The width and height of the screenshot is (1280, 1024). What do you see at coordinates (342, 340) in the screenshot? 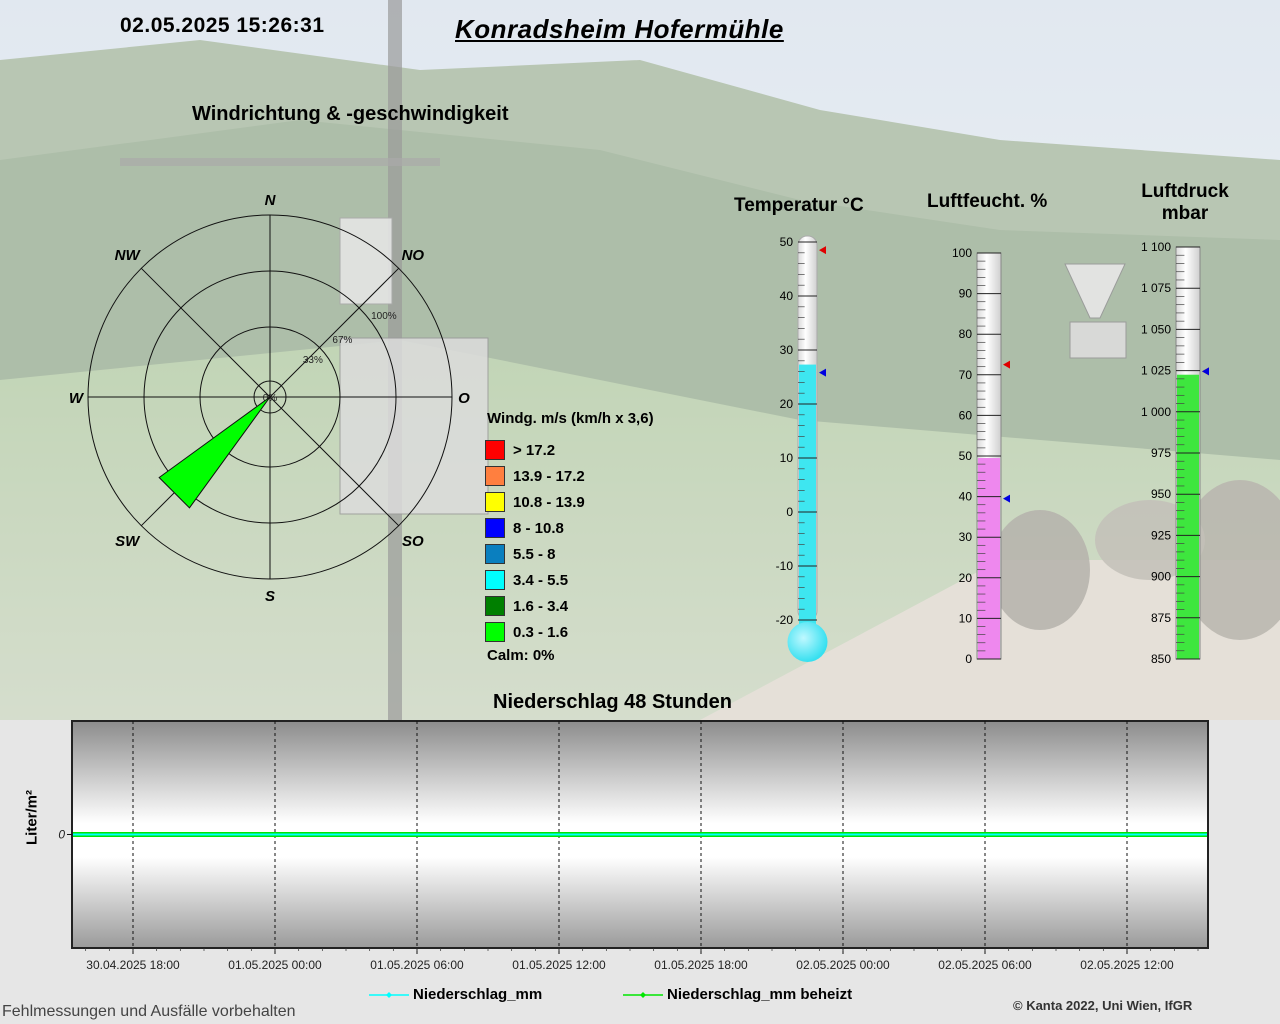
I see `wind-ring-label: 67%` at bounding box center [342, 340].